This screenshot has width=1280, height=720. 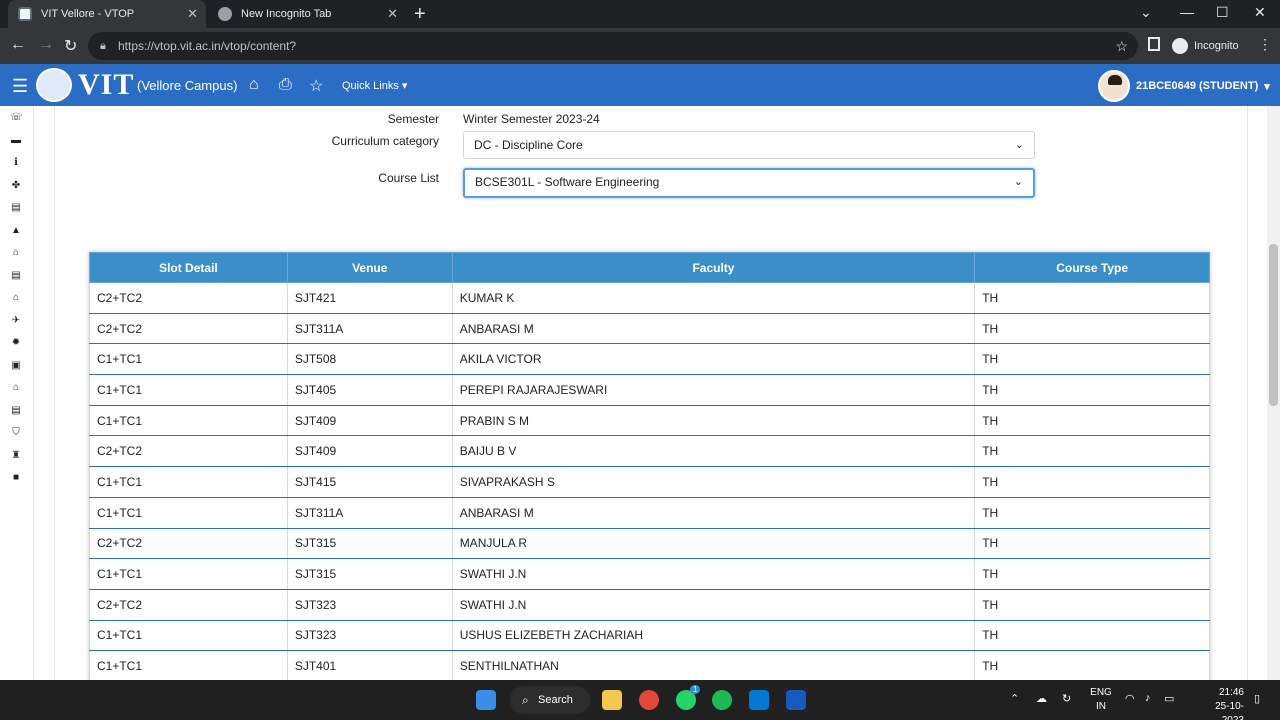 I want to click on tab-new-incognito: New Incognito Tab ✕, so click(x=308, y=14).